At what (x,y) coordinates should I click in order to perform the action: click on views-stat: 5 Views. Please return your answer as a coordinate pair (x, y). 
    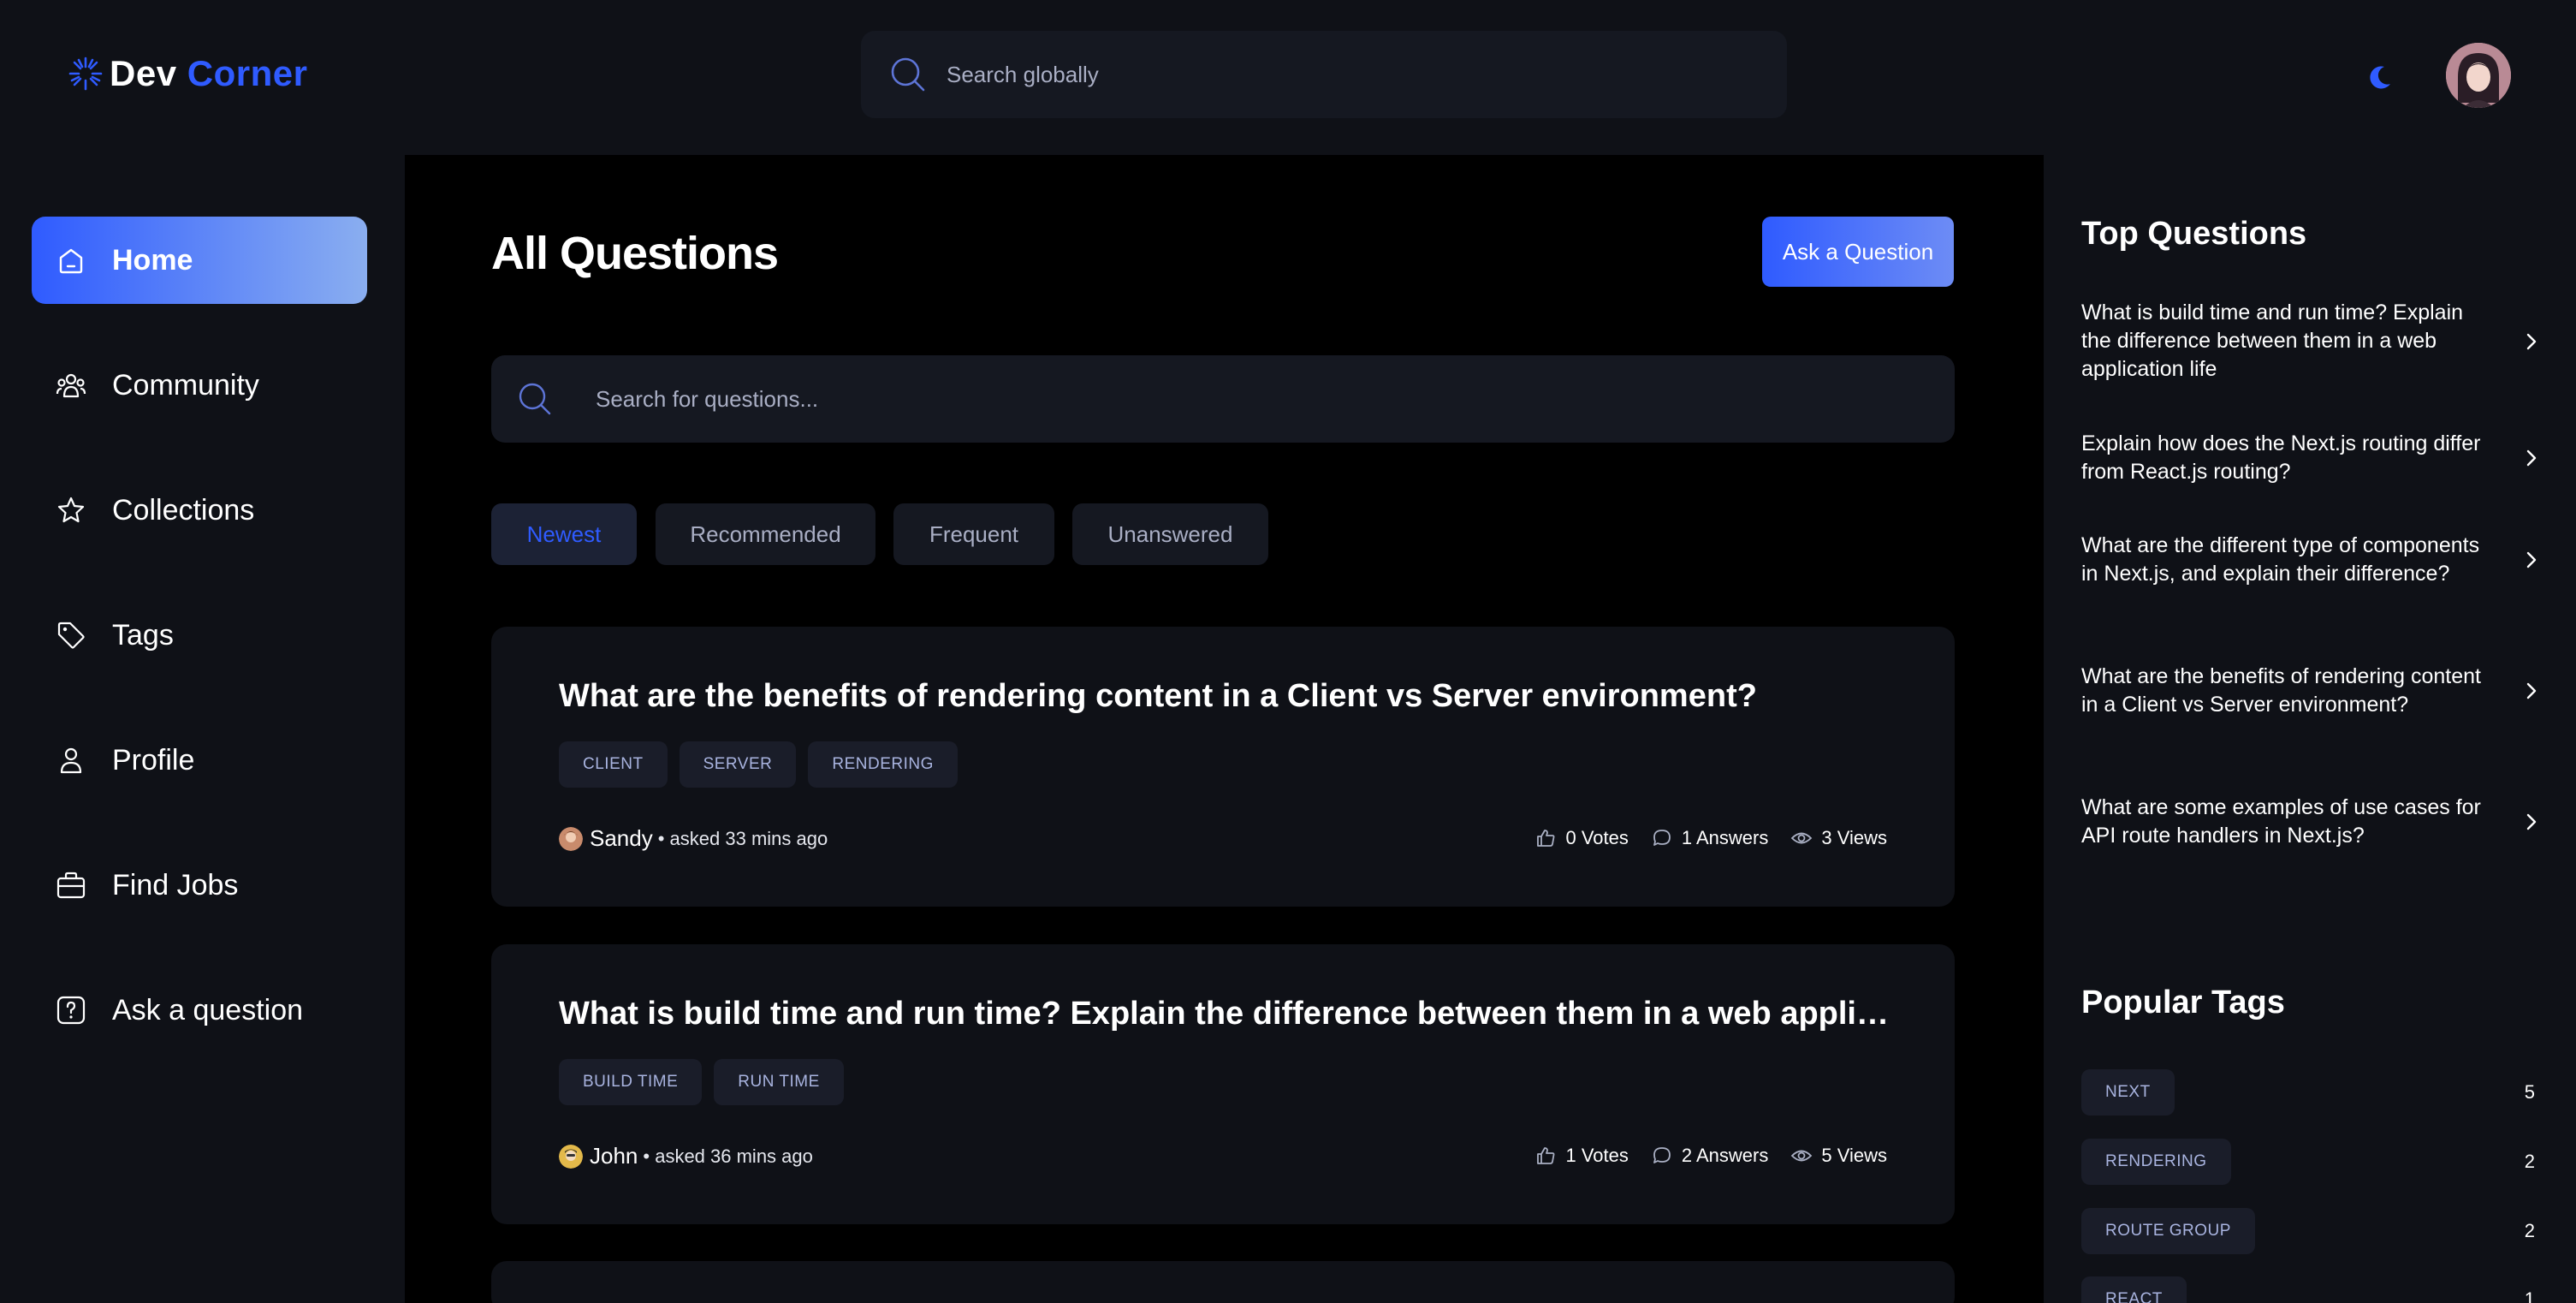
    Looking at the image, I should click on (1838, 1156).